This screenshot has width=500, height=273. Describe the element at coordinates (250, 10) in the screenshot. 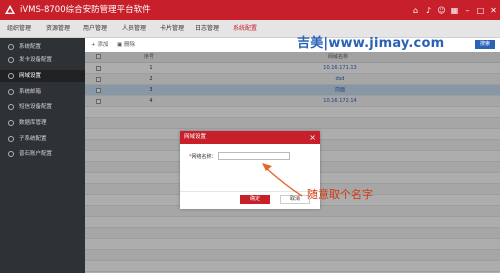

I see `title-bar: iVMS-8700综合安防管理平台软件 ⌂ ♪ ☺ ▦ – □ ✕` at that location.